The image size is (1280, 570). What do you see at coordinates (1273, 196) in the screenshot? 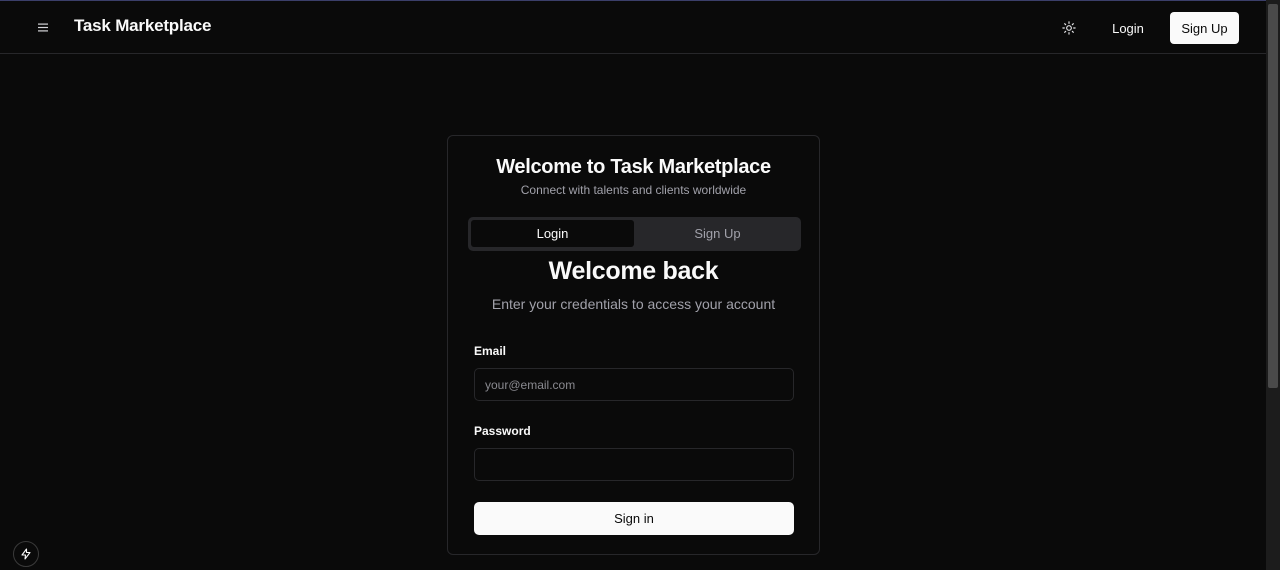
I see `page-scrollbar-thumb` at bounding box center [1273, 196].